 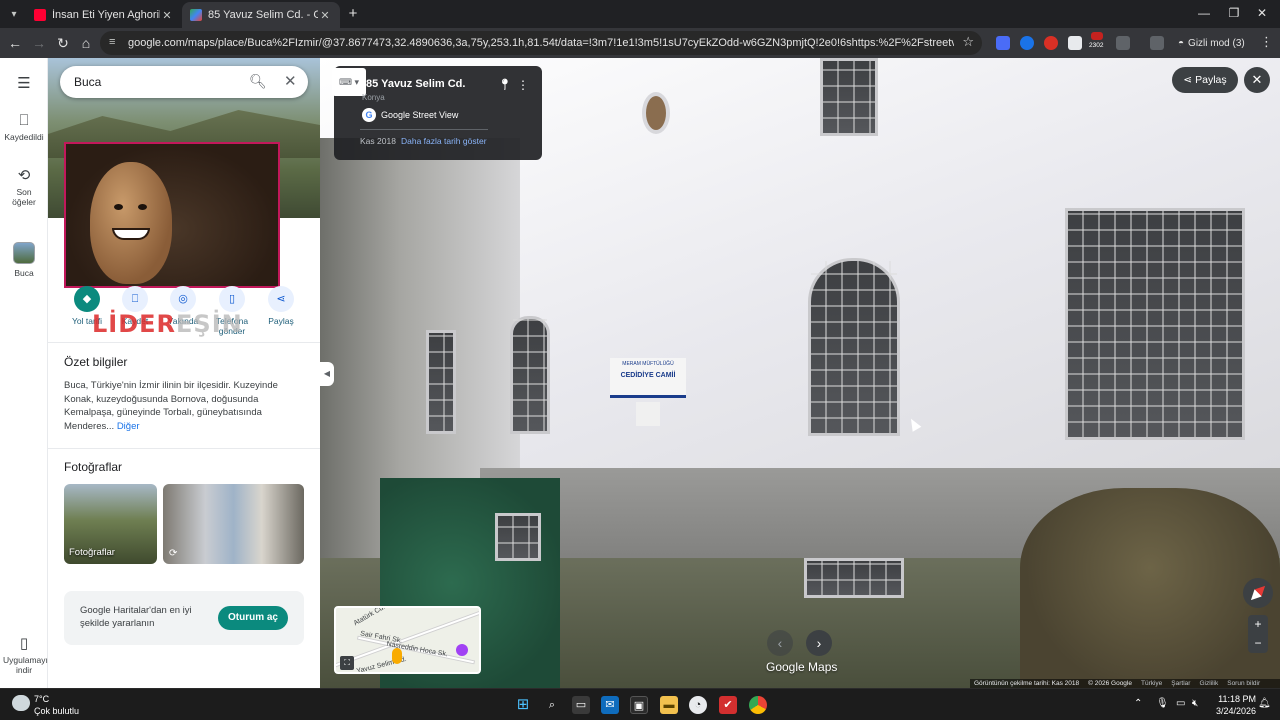 I want to click on zoom-in-button: +, so click(x=1258, y=624).